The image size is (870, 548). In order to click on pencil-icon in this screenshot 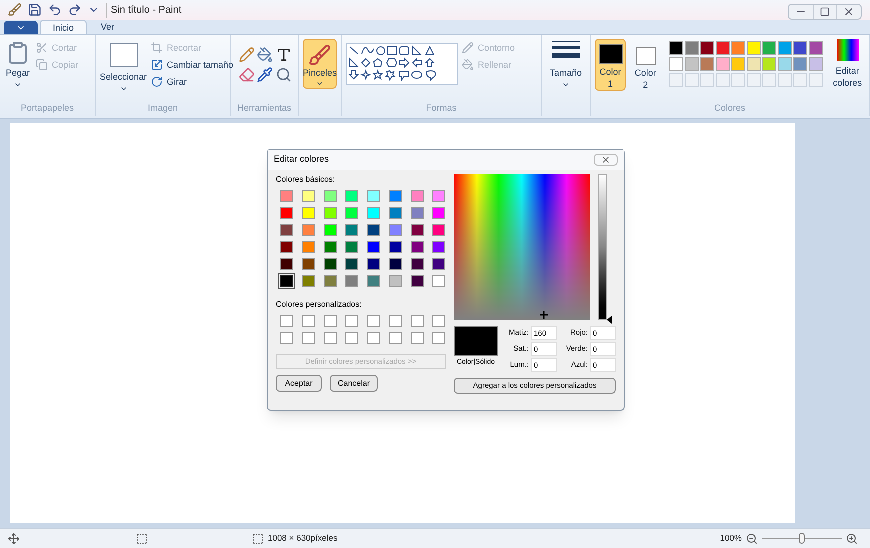, I will do `click(247, 55)`.